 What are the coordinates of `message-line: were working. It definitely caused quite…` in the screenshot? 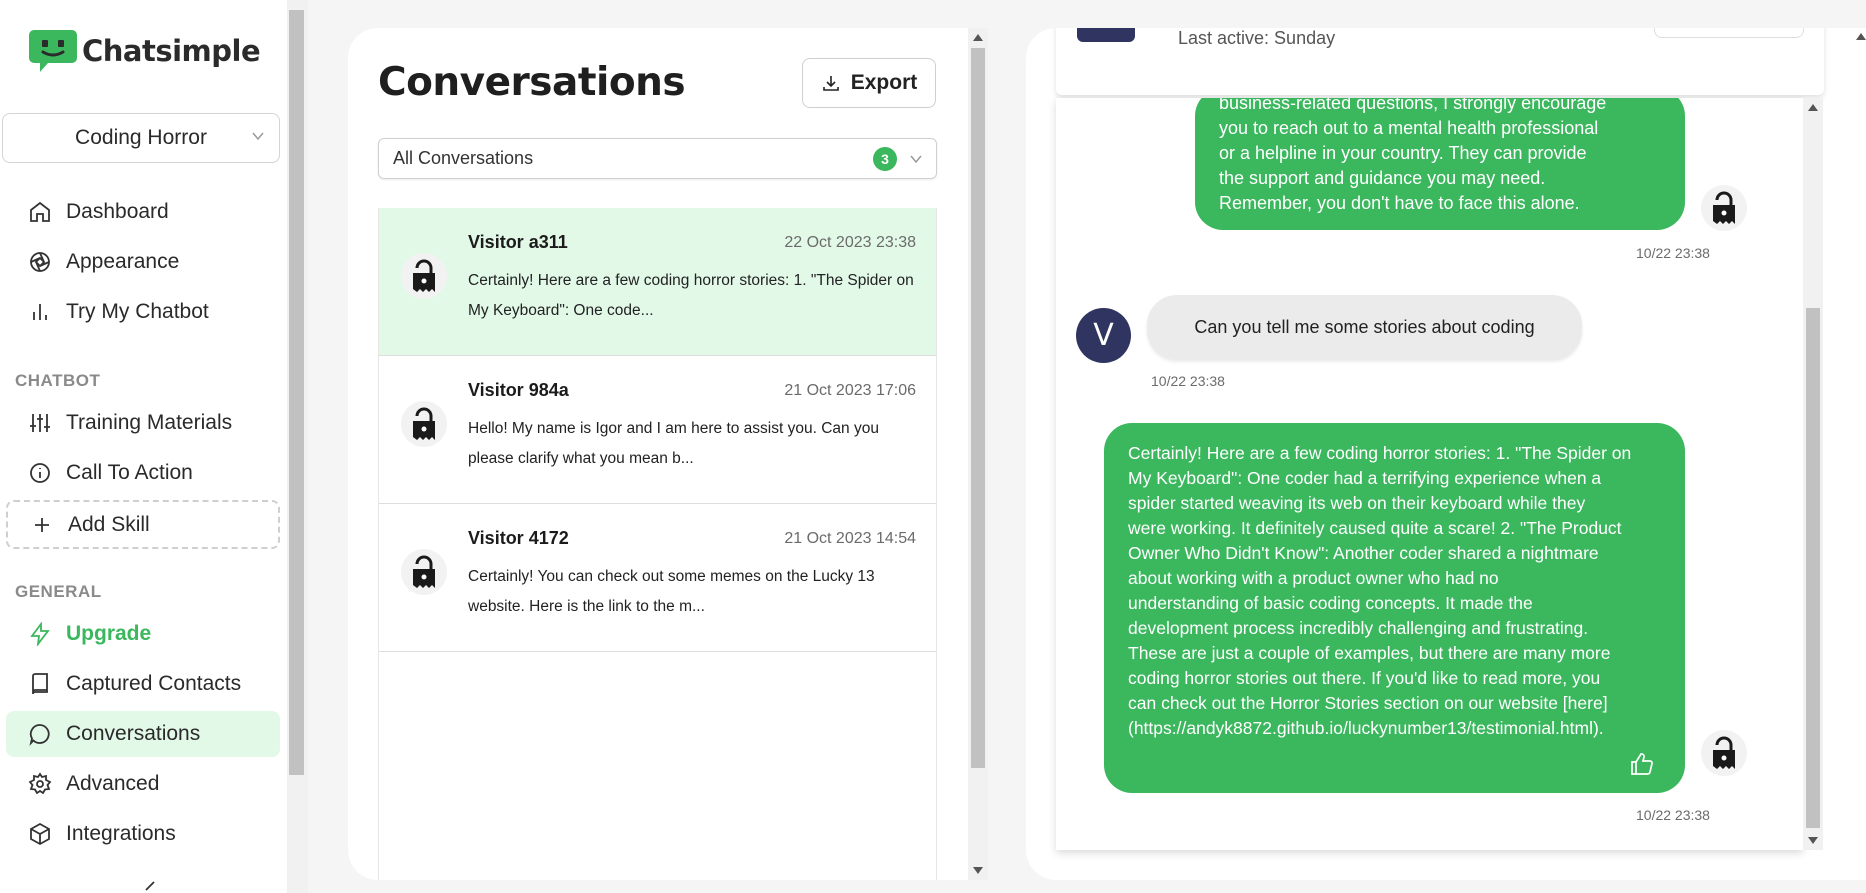 It's located at (1375, 528).